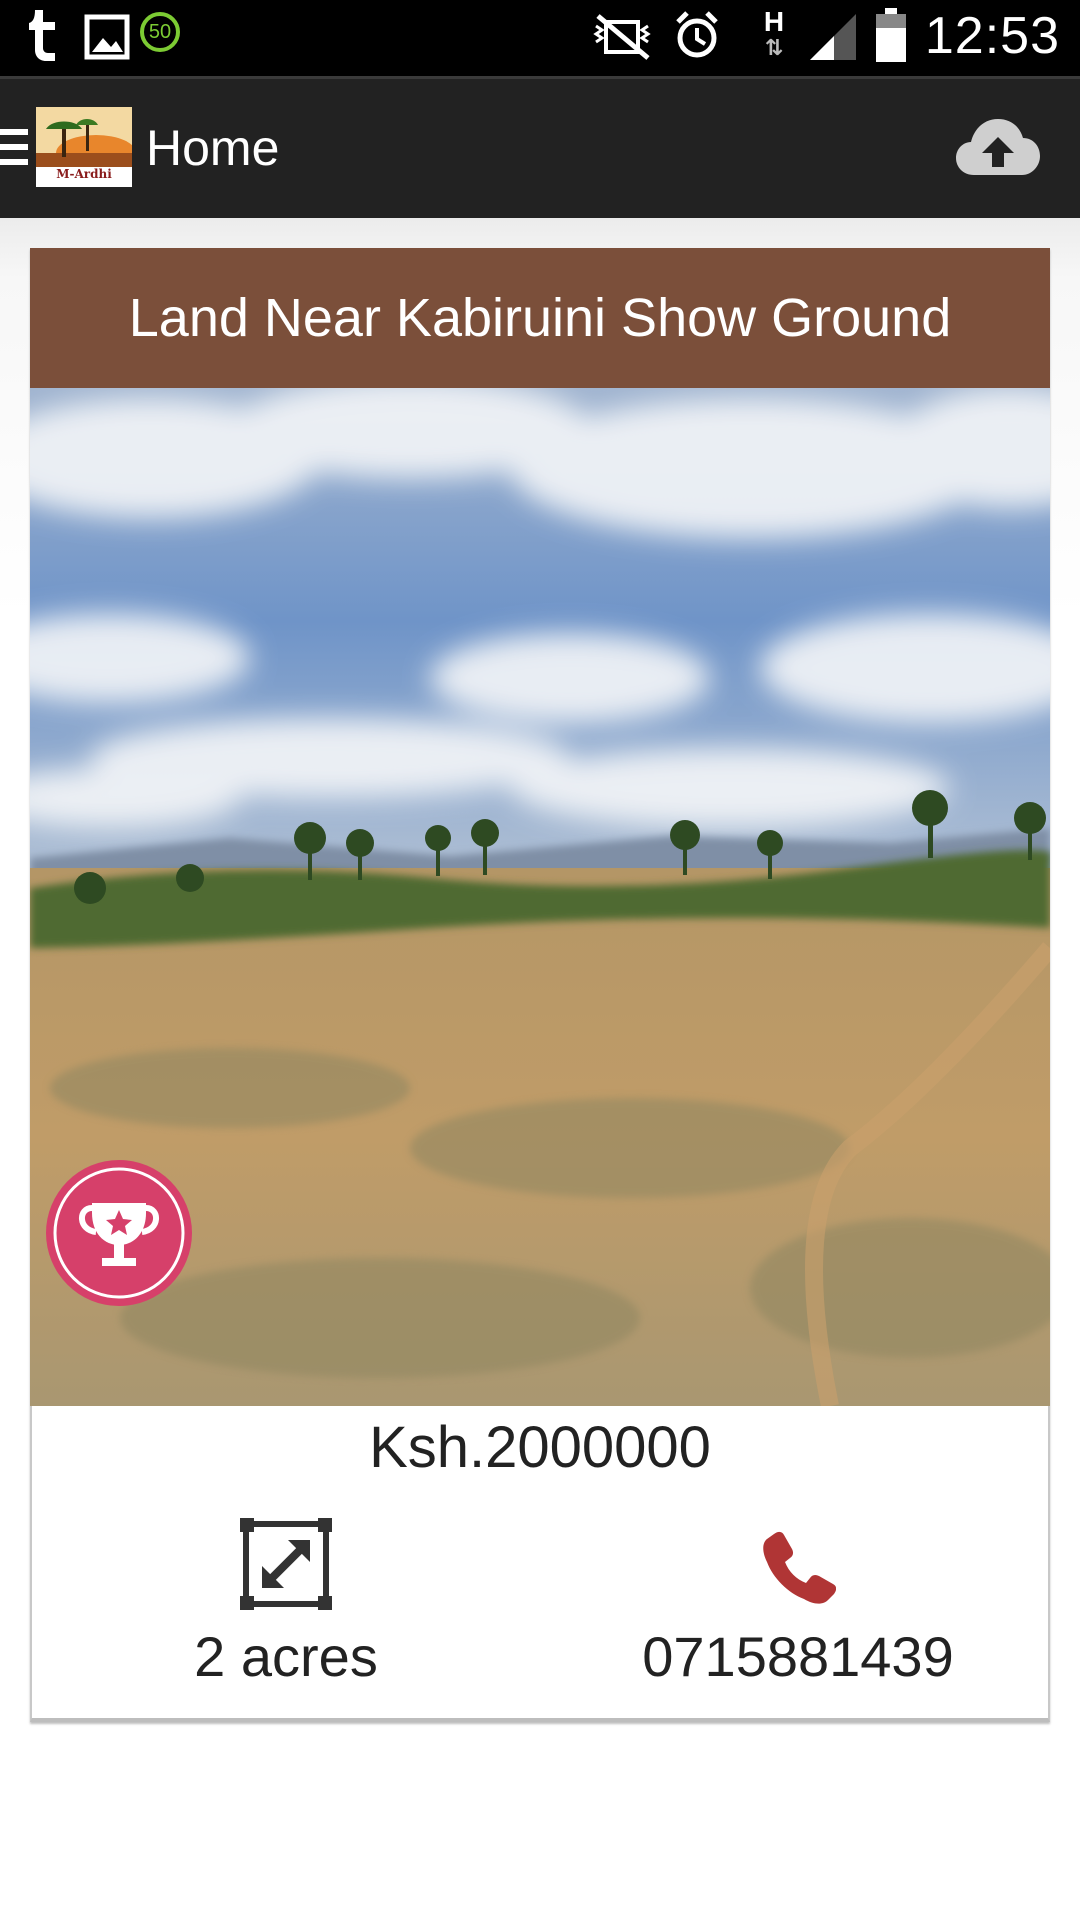 Image resolution: width=1080 pixels, height=1920 pixels. Describe the element at coordinates (42, 35) in the screenshot. I see `tumblr-icon` at that location.